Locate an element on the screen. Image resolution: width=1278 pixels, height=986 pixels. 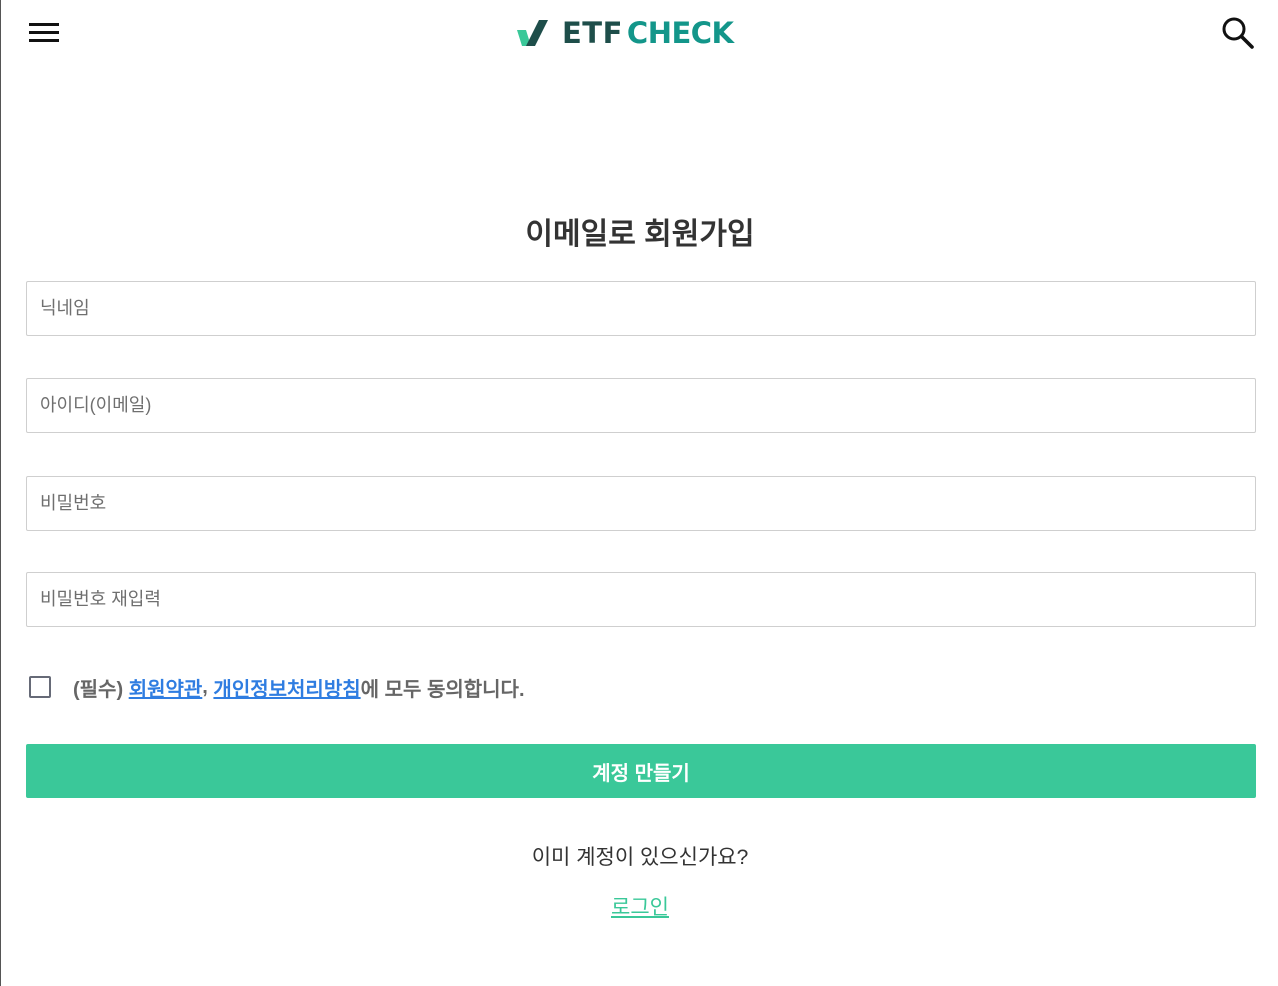
terms-link: 회원약관 is located at coordinates (166, 687).